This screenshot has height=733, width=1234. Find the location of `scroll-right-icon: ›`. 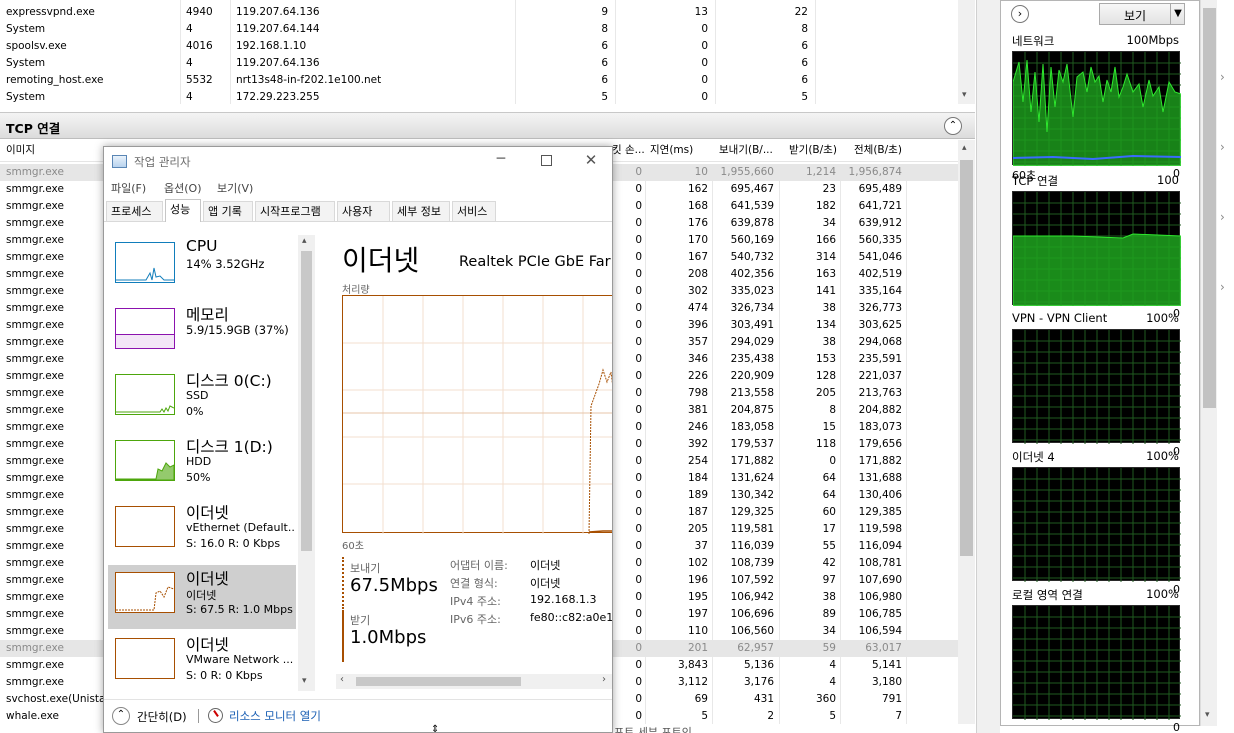

scroll-right-icon: › is located at coordinates (604, 679).